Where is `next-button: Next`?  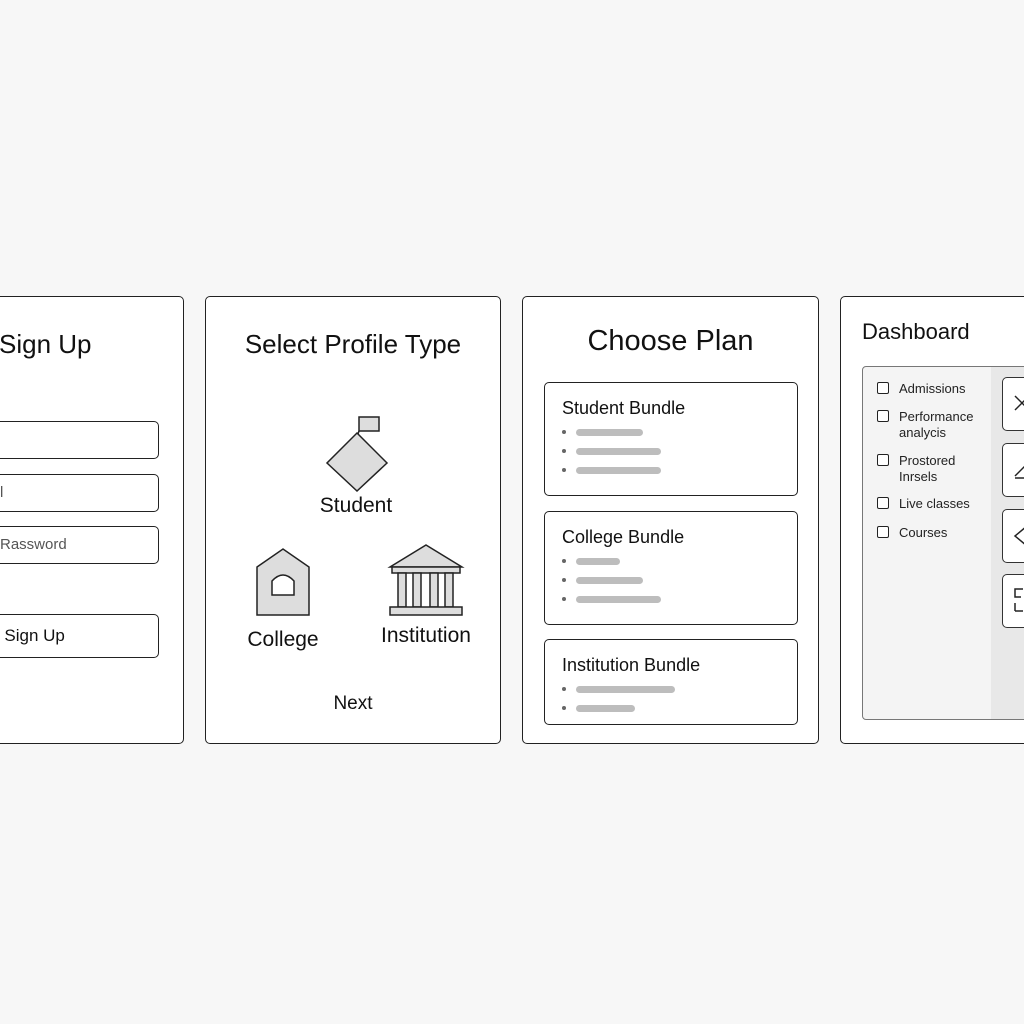
next-button: Next is located at coordinates (353, 704).